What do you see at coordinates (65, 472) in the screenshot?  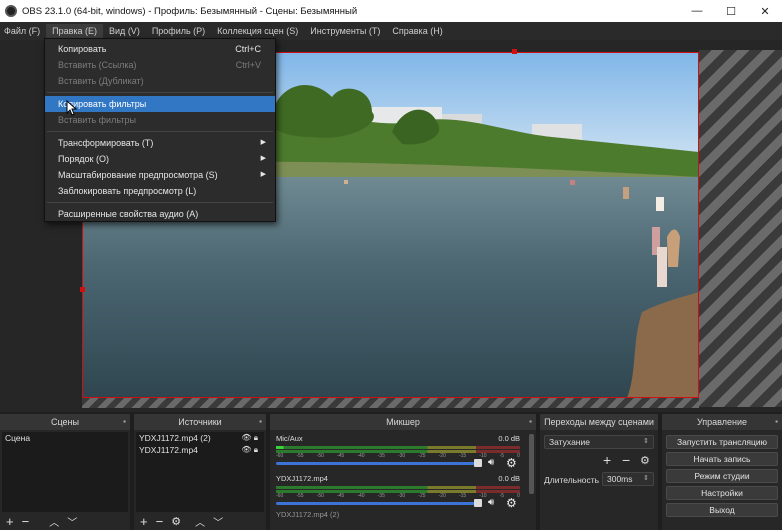 I see `scenes-list: Сцена` at bounding box center [65, 472].